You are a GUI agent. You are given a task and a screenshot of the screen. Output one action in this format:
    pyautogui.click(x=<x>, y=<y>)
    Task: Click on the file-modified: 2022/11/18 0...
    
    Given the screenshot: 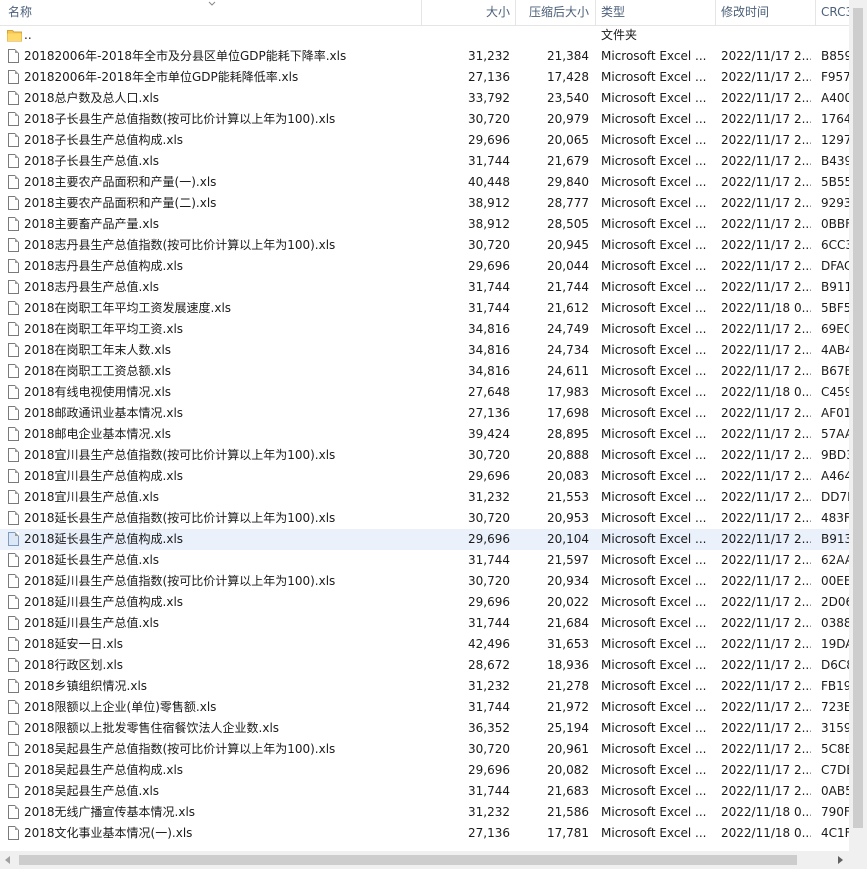 What is the action you would take?
    pyautogui.click(x=766, y=308)
    